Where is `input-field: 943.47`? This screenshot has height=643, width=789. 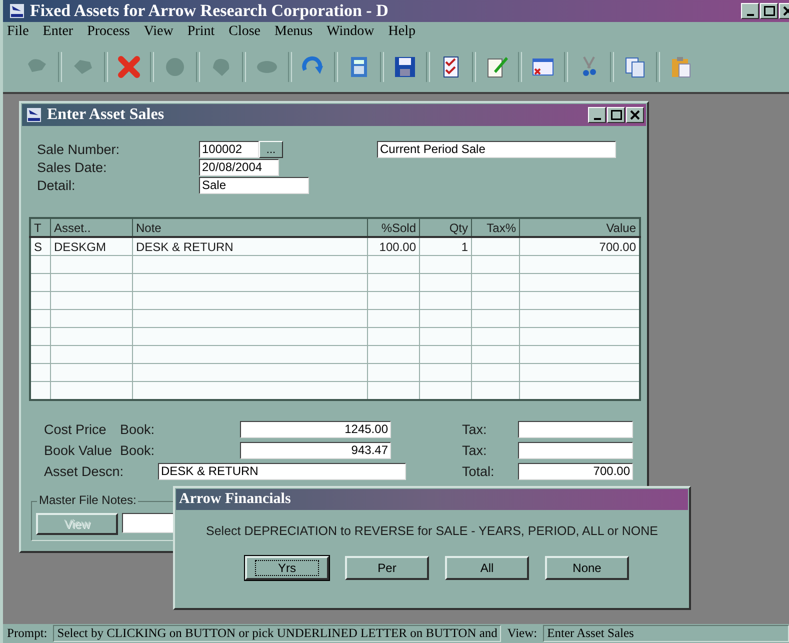 input-field: 943.47 is located at coordinates (315, 450).